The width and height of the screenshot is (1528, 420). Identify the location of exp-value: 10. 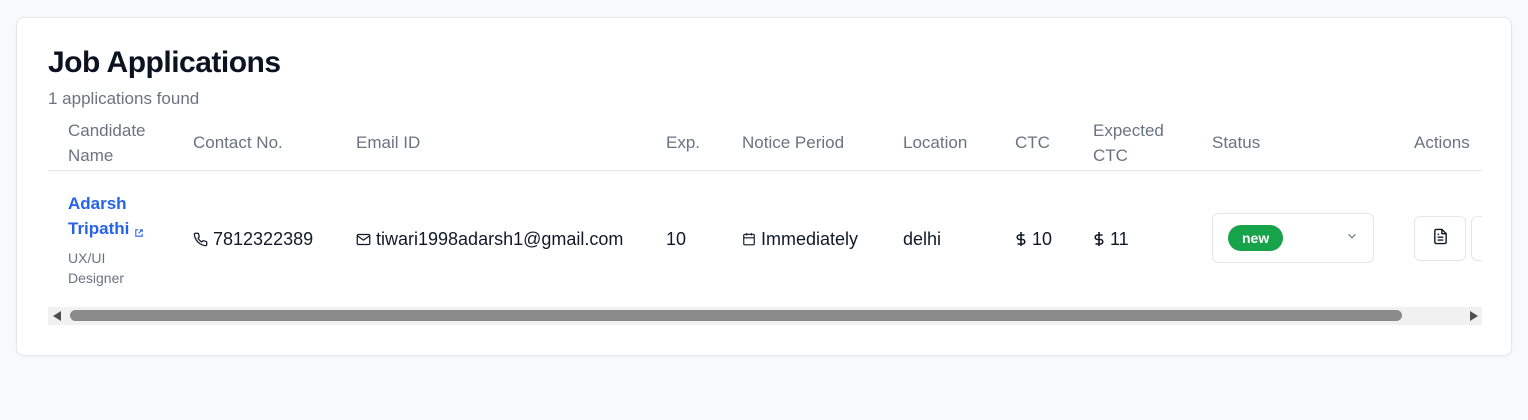
(676, 238).